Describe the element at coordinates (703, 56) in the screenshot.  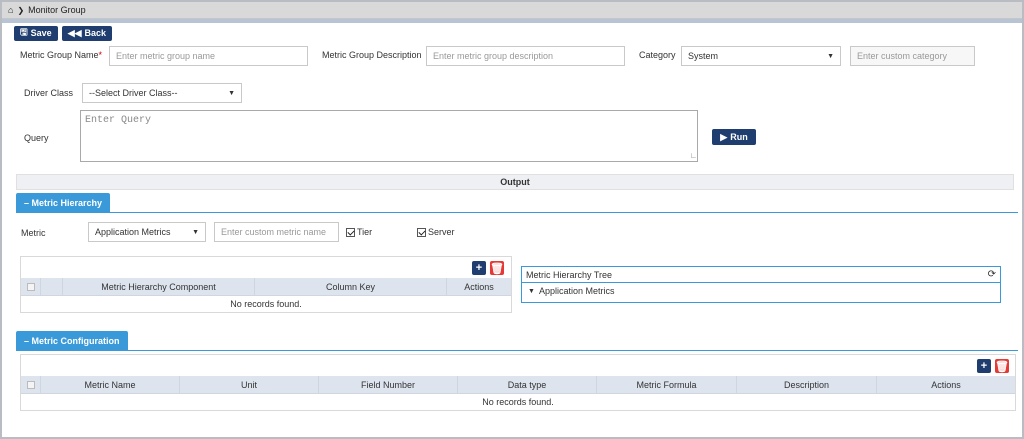
I see `category-value: System` at that location.